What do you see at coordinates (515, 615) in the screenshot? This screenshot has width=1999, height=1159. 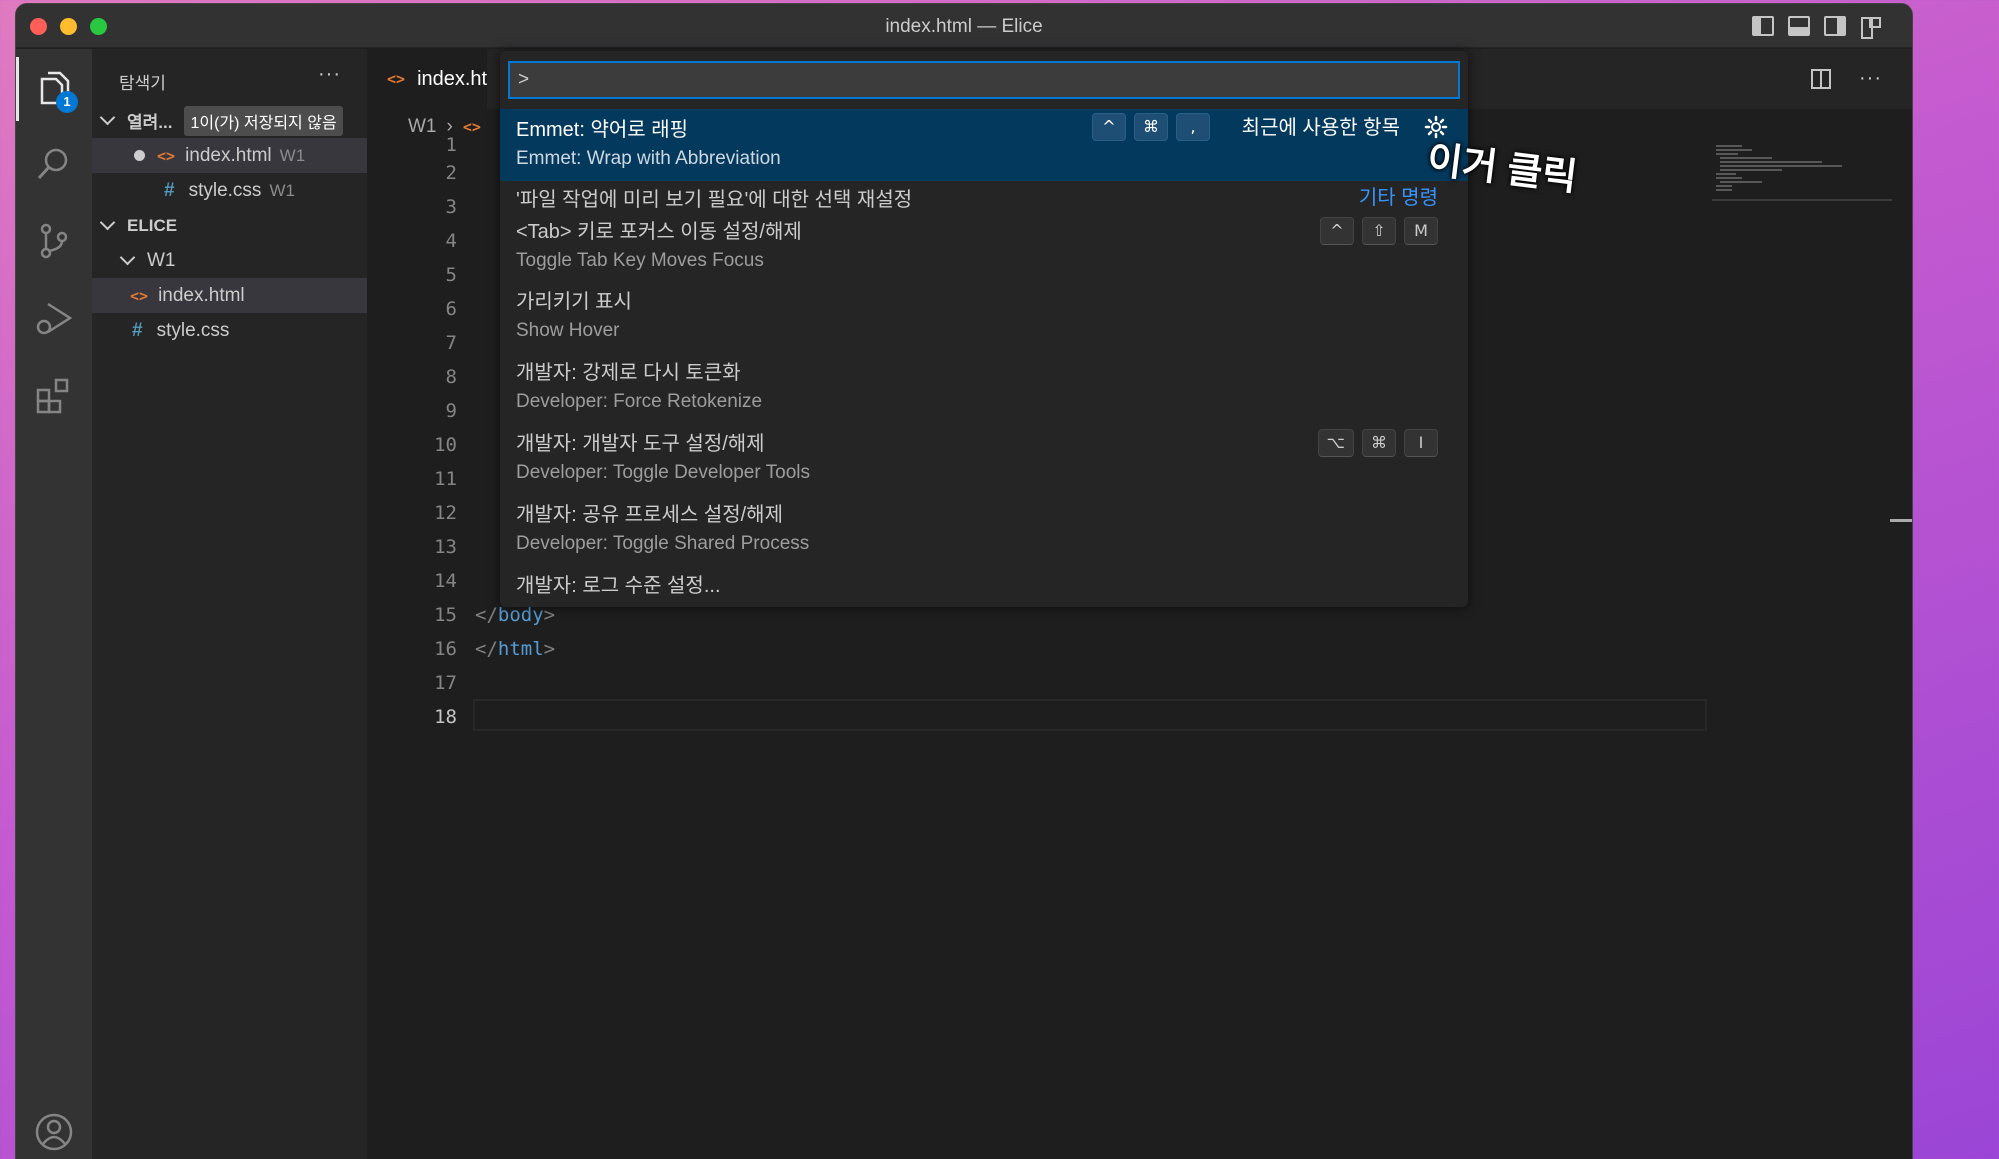 I see `code-line-15: </body>` at bounding box center [515, 615].